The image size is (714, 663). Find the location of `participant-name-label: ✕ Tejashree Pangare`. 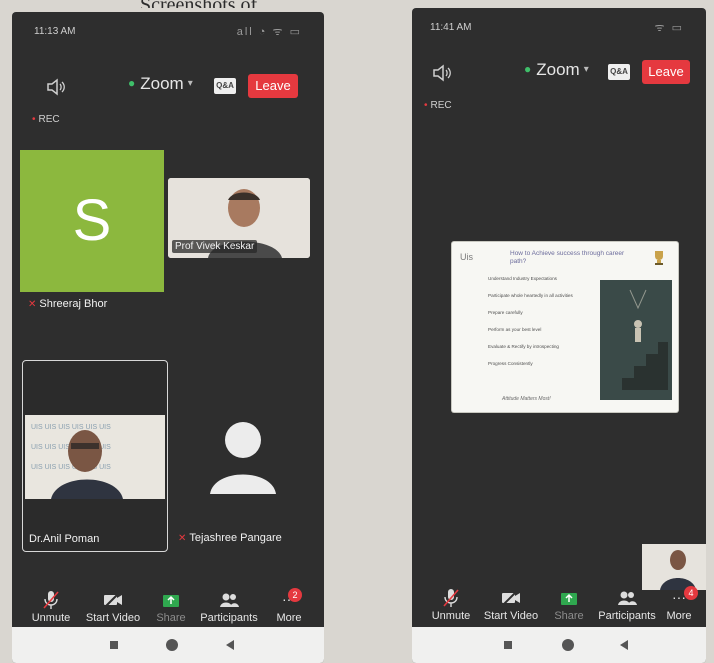

participant-name-label: ✕ Tejashree Pangare is located at coordinates (230, 538).